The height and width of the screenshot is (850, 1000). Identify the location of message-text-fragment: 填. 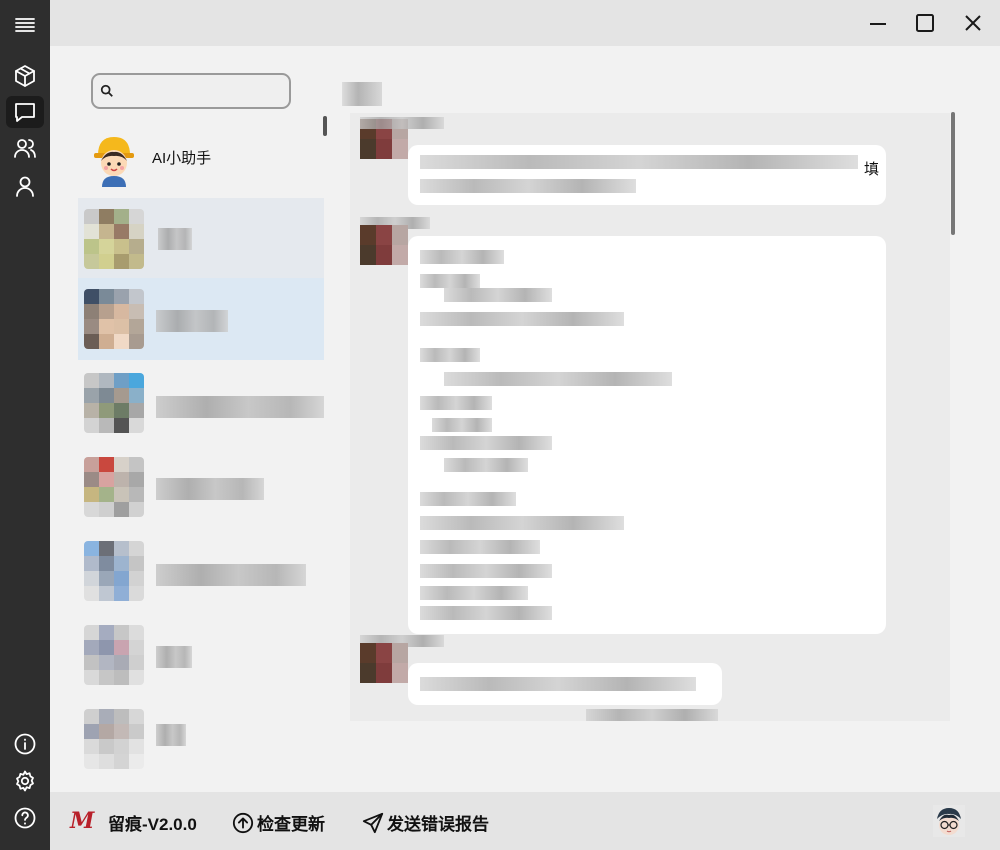
(872, 169).